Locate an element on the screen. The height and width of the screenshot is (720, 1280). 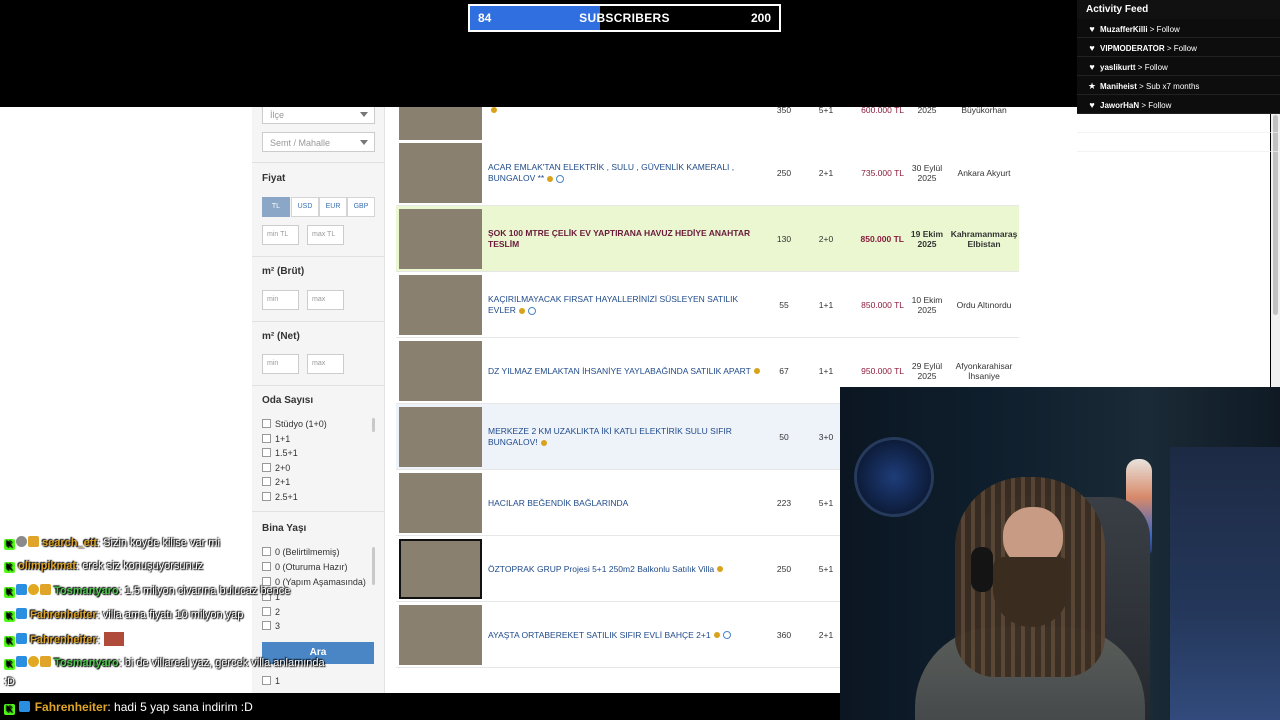
max-price-input: max TL is located at coordinates (325, 235).